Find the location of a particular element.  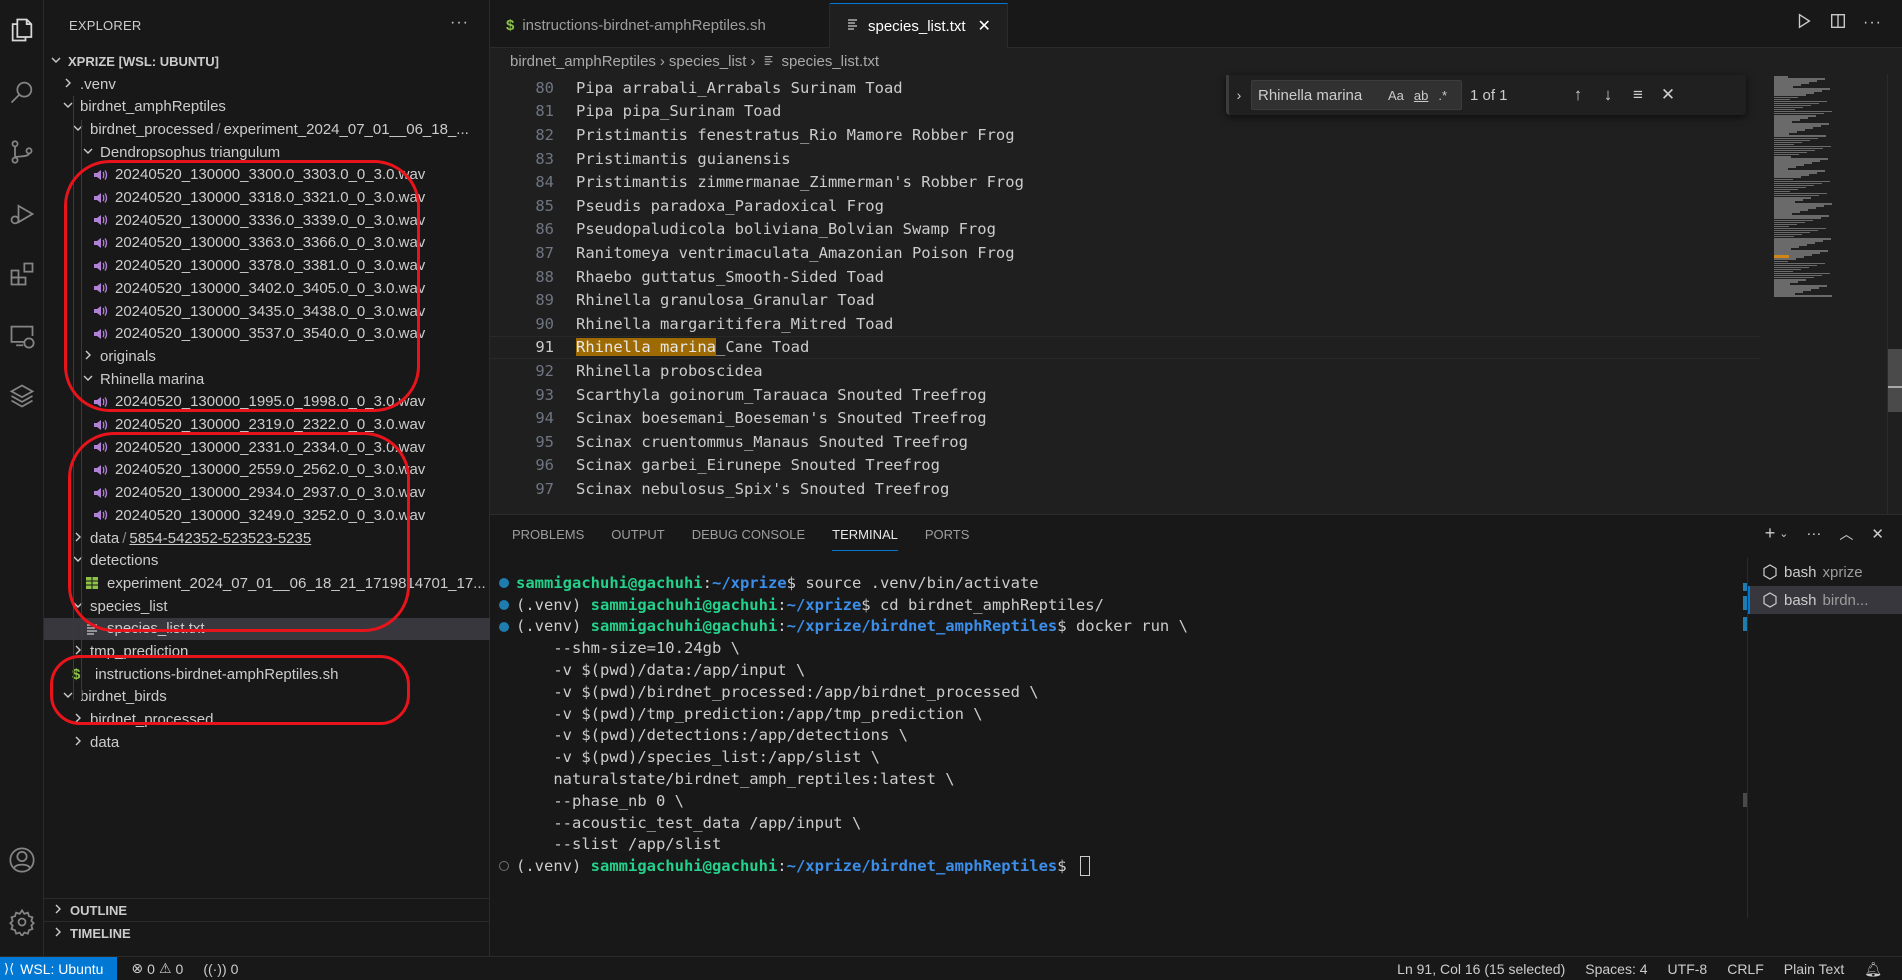

search-icon is located at coordinates (22, 92).